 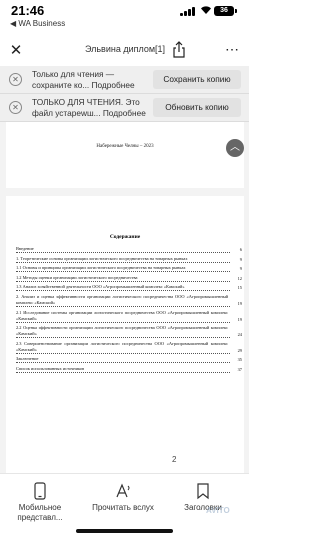 What do you see at coordinates (239, 369) in the screenshot?
I see `toc-entry-page: 37` at bounding box center [239, 369].